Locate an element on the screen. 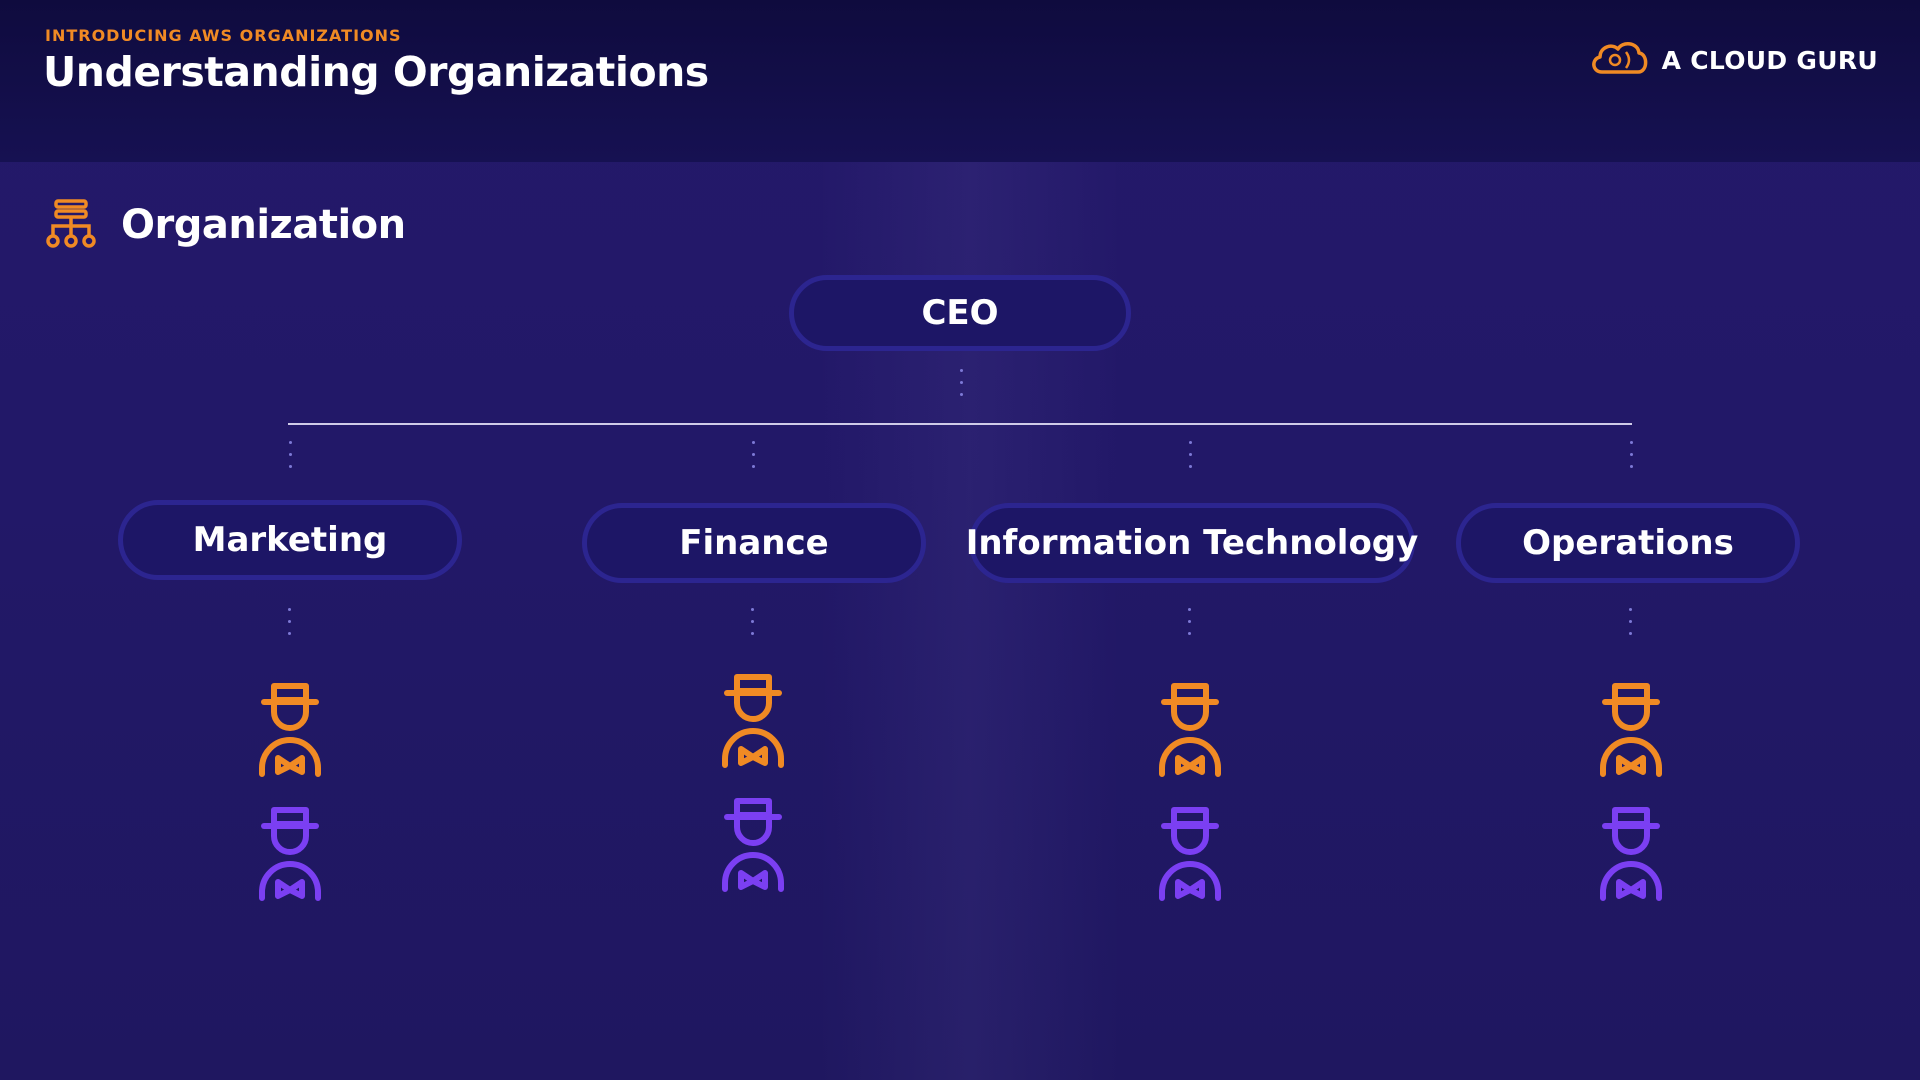  section-heading: Organization is located at coordinates (225, 225).